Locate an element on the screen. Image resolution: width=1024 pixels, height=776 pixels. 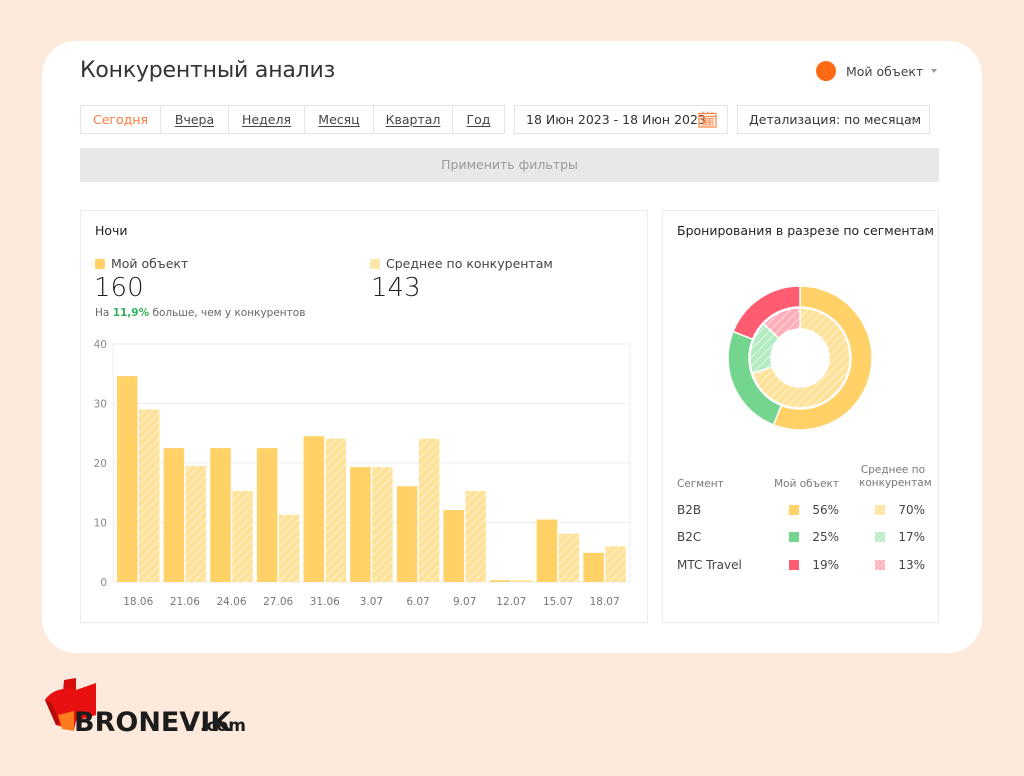
calendar-icon is located at coordinates (707, 119).